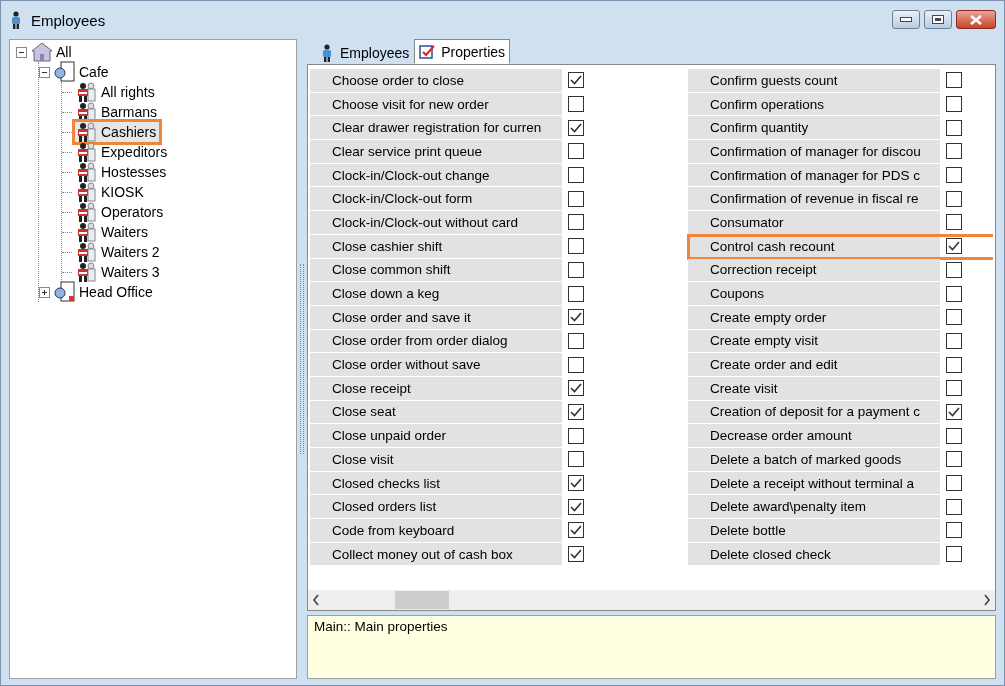  I want to click on document-icon, so click(65, 292).